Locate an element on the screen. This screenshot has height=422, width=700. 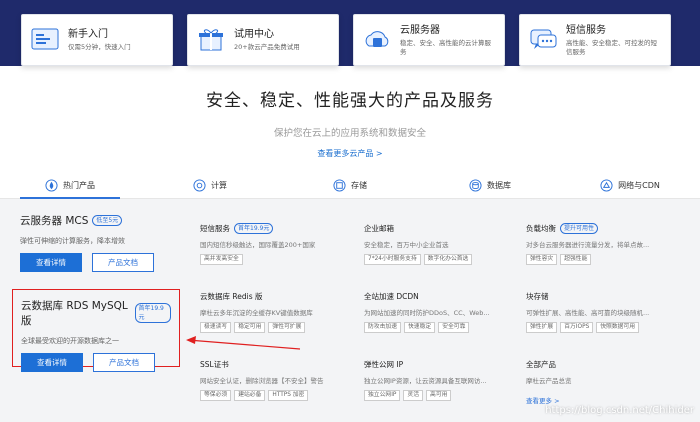
card-sms-service: 短信服务 高性能、安全稳定、可控发的短信服务 is located at coordinates (595, 40).